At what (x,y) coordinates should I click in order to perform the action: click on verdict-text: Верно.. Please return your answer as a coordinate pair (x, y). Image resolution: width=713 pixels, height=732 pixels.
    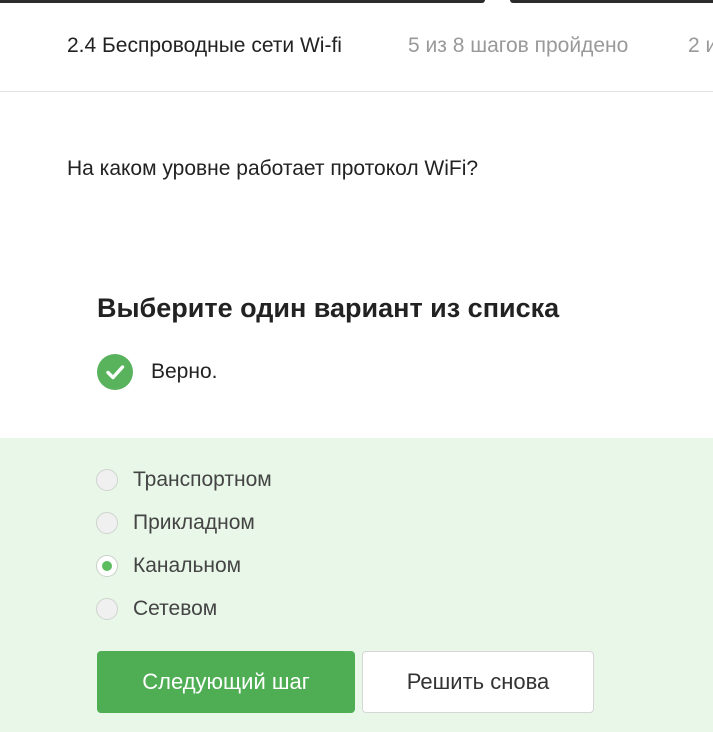
    Looking at the image, I should click on (184, 371).